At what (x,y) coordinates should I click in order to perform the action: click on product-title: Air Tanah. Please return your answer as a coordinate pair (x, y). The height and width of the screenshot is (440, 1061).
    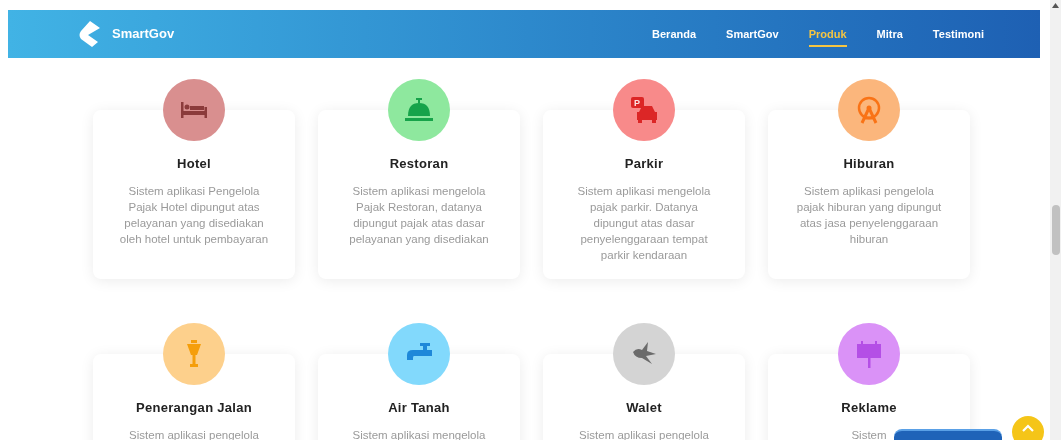
    Looking at the image, I should click on (419, 408).